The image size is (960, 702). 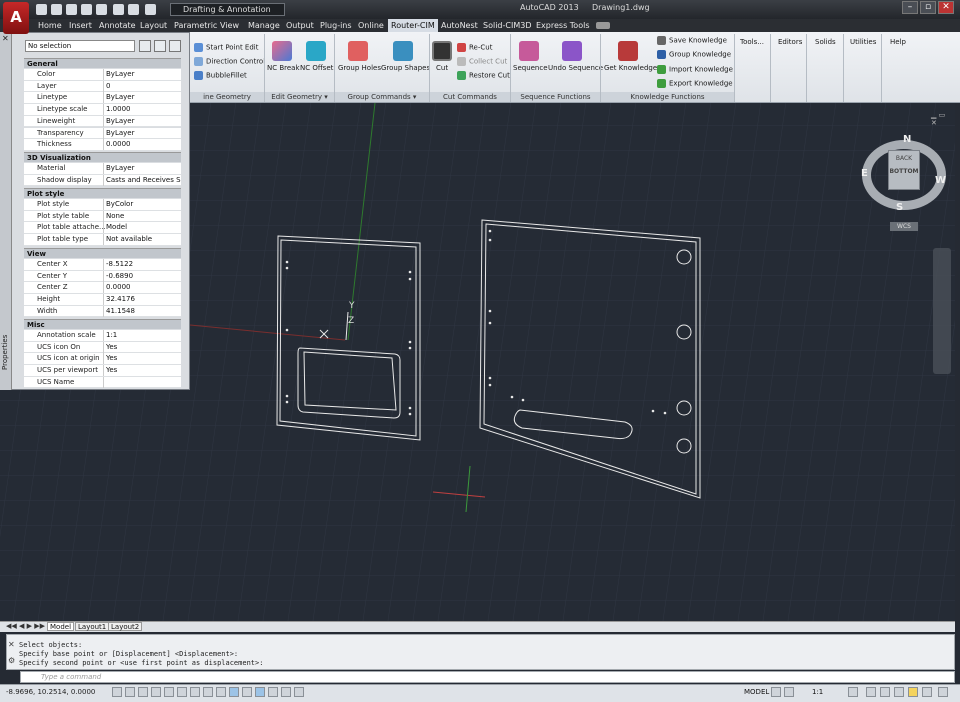 I want to click on model-space-toggle: MODEL, so click(x=756, y=692).